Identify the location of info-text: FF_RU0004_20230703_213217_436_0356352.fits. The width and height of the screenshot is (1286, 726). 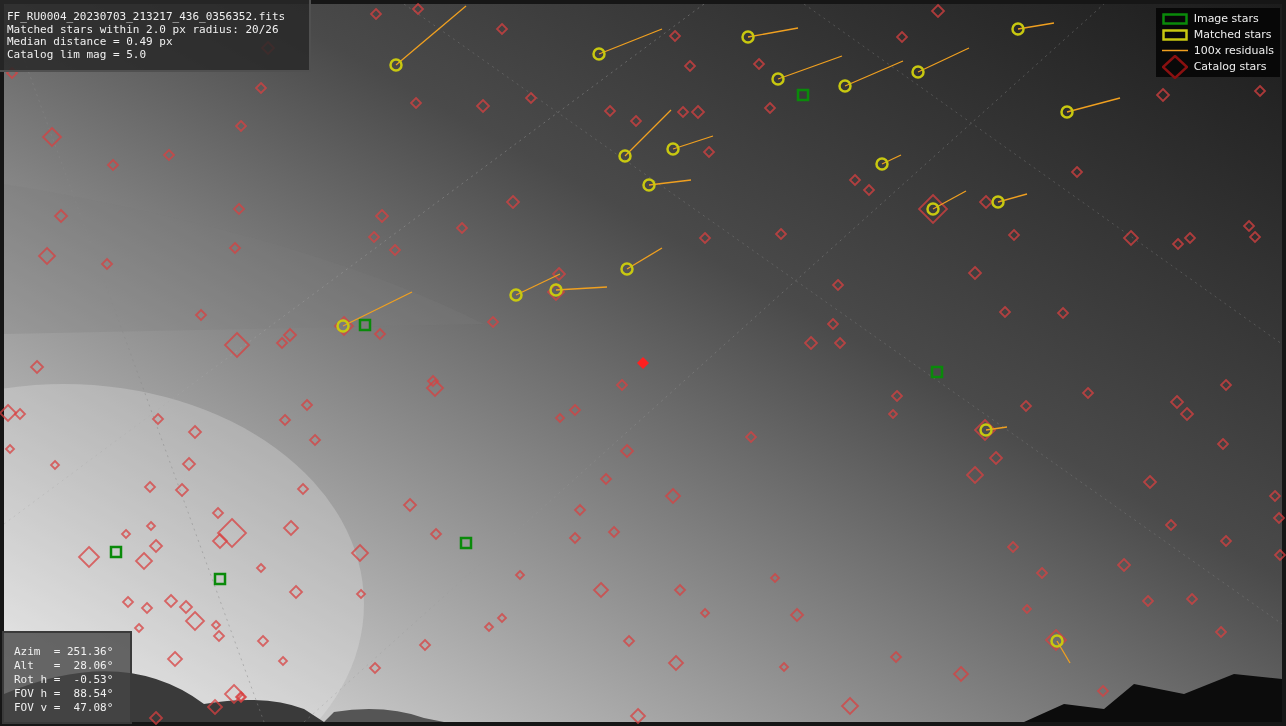
(147, 17).